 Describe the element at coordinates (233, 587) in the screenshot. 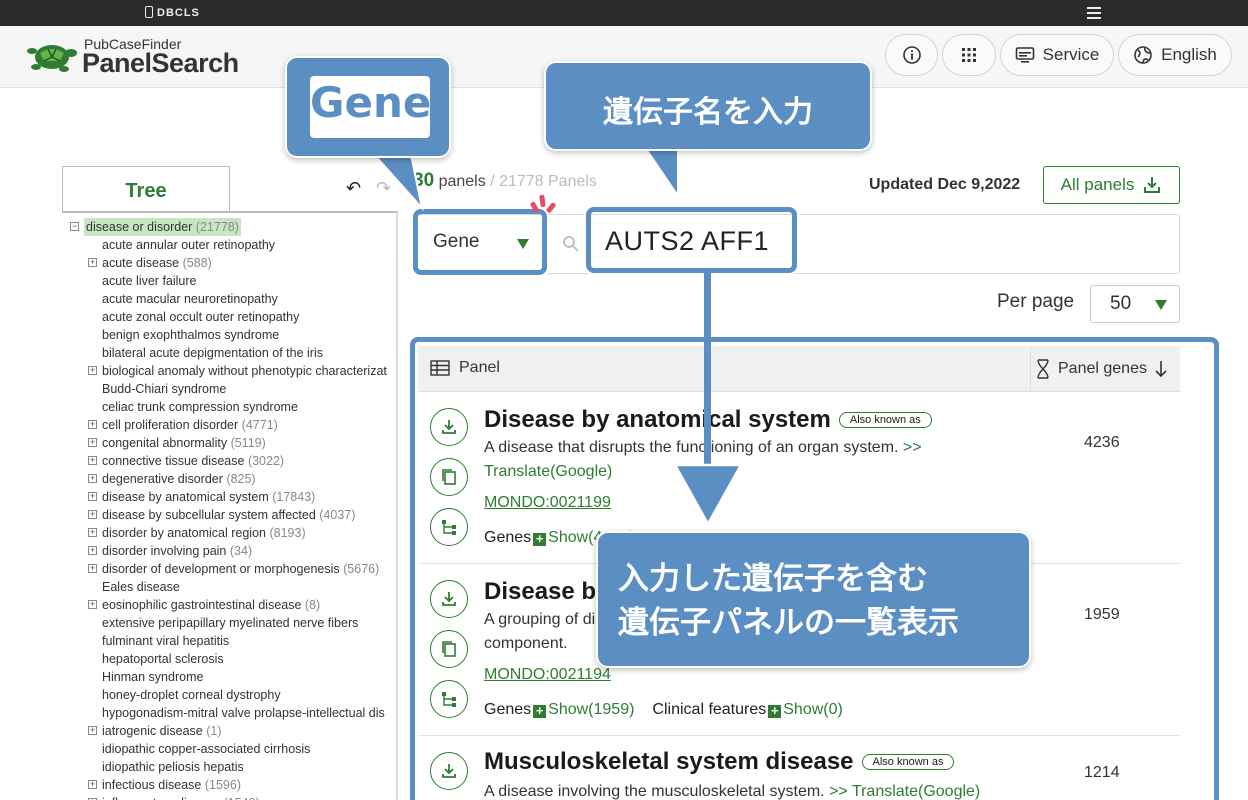

I see `tree-item: Eales disease` at that location.